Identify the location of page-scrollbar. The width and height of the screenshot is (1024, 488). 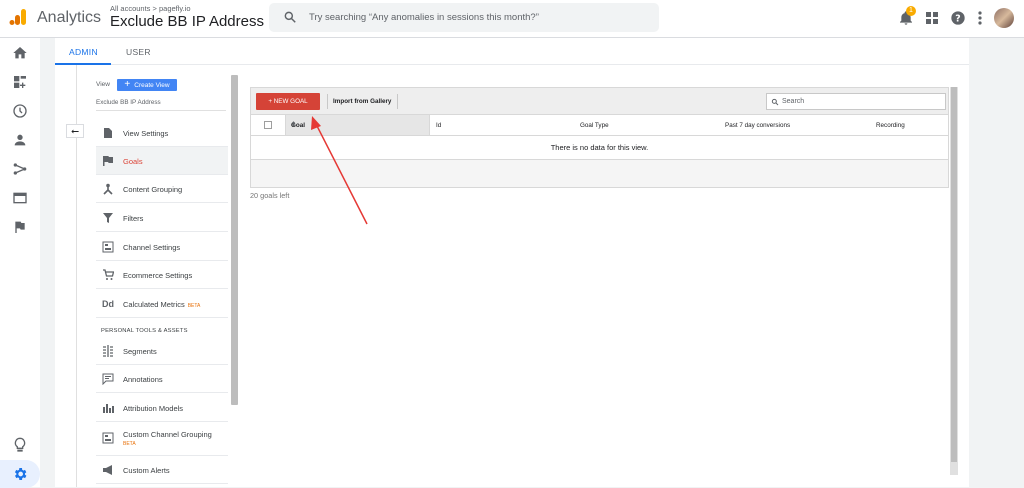
(954, 281).